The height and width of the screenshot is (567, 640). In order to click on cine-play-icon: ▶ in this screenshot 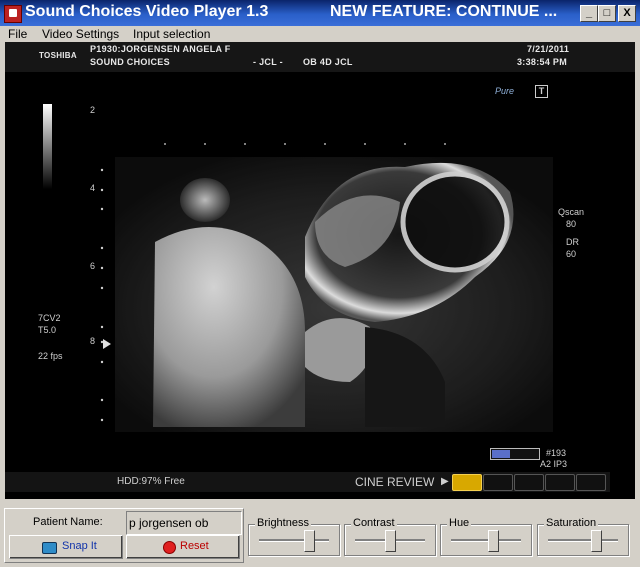, I will do `click(445, 481)`.